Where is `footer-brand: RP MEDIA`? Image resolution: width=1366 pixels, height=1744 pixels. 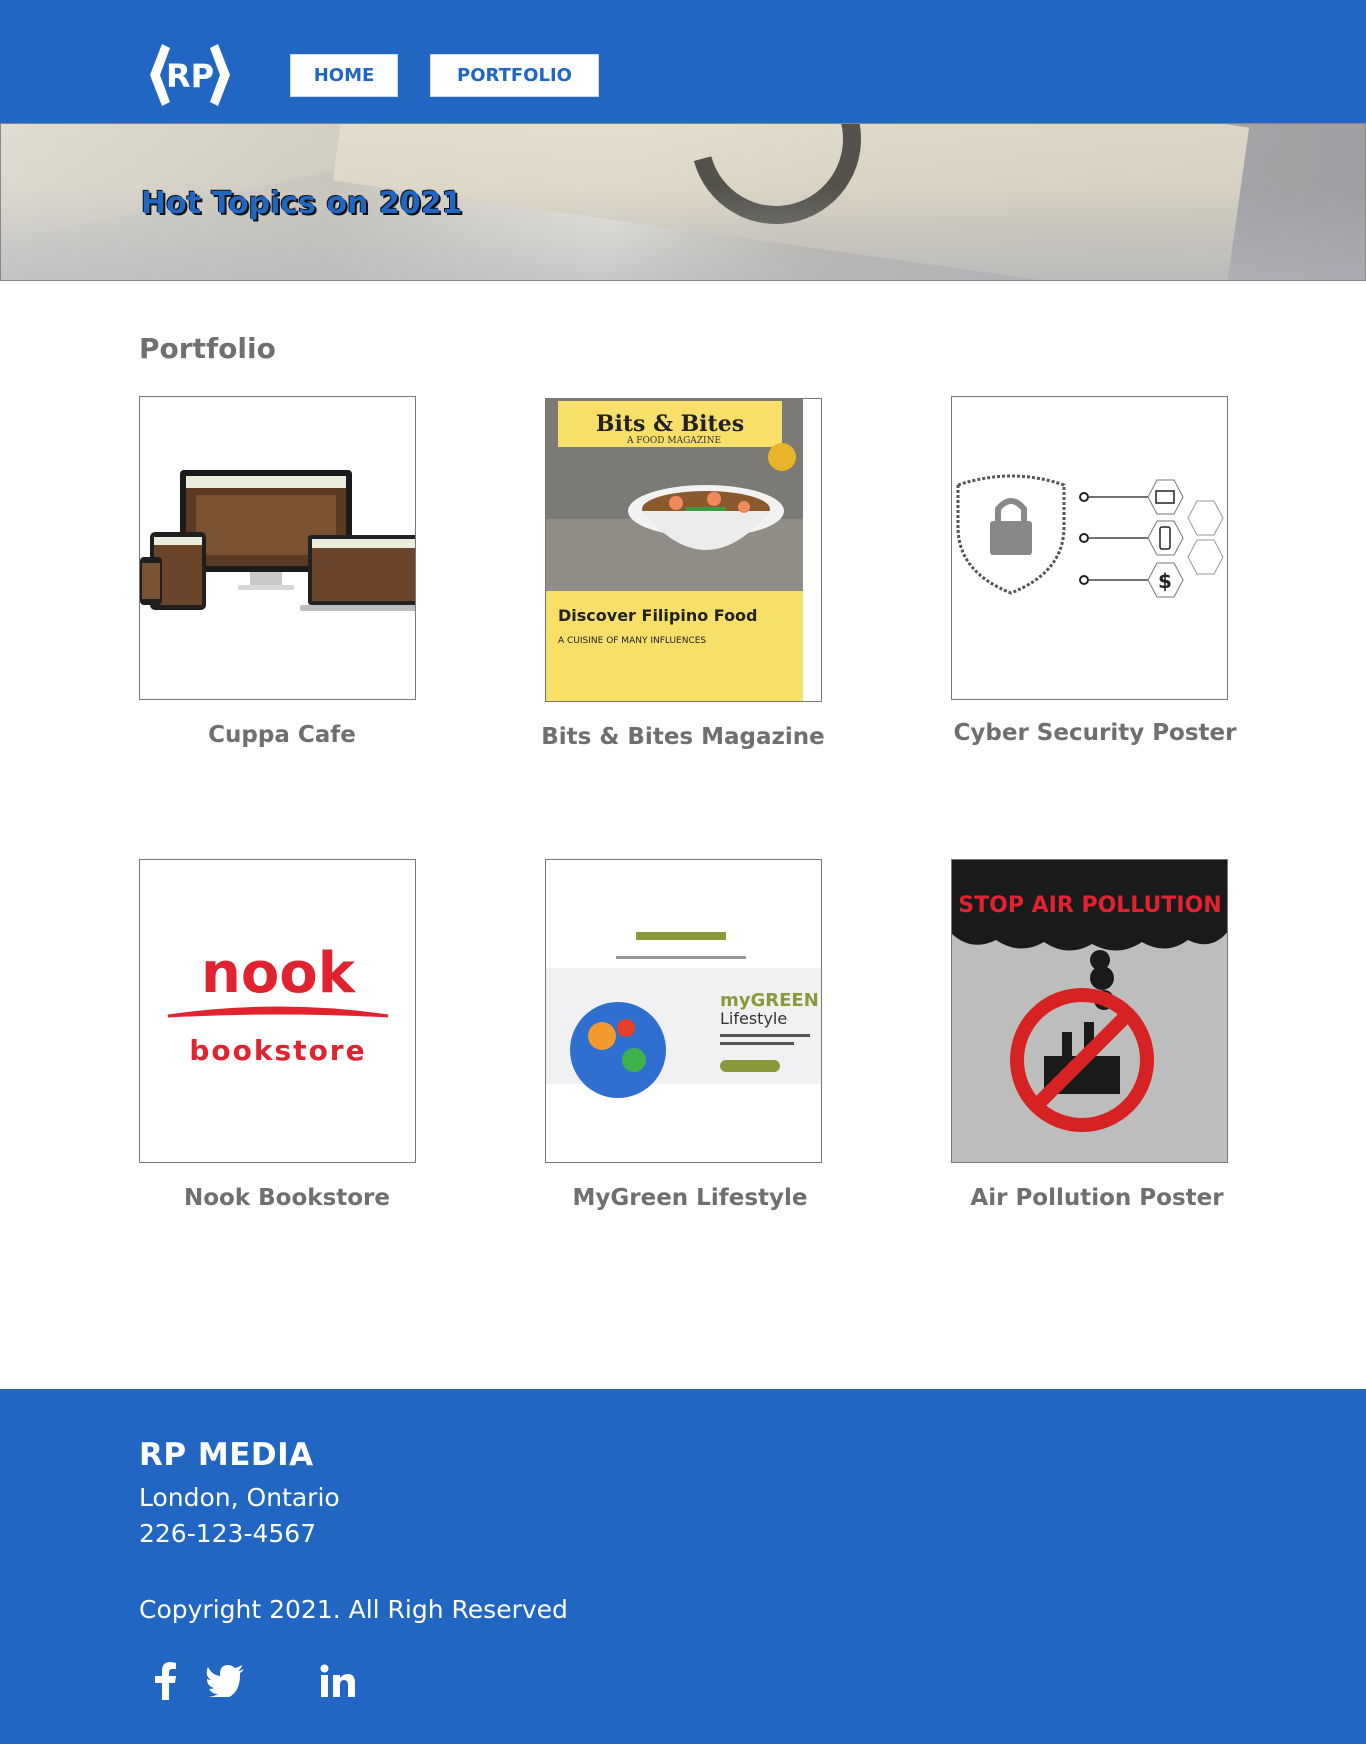 footer-brand: RP MEDIA is located at coordinates (226, 1455).